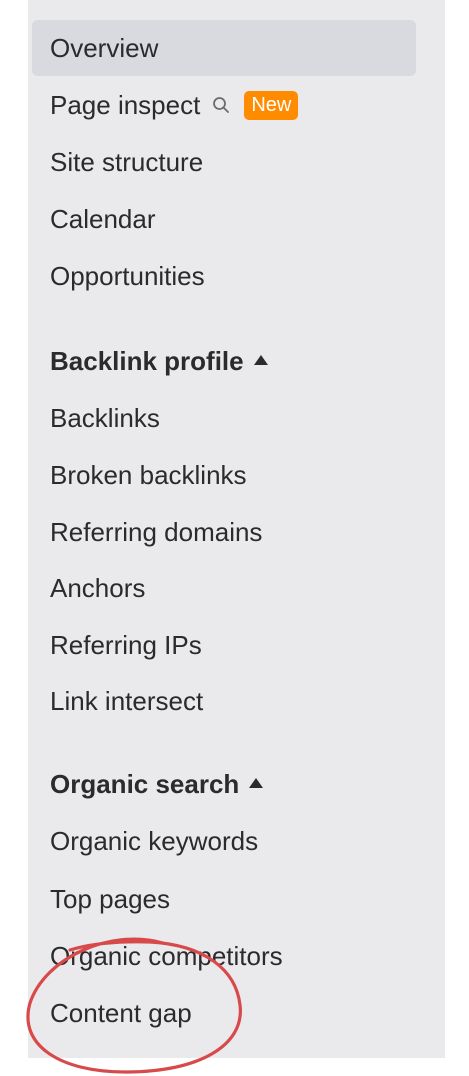  Describe the element at coordinates (224, 899) in the screenshot. I see `nav-item-top-pages: Top pages` at that location.